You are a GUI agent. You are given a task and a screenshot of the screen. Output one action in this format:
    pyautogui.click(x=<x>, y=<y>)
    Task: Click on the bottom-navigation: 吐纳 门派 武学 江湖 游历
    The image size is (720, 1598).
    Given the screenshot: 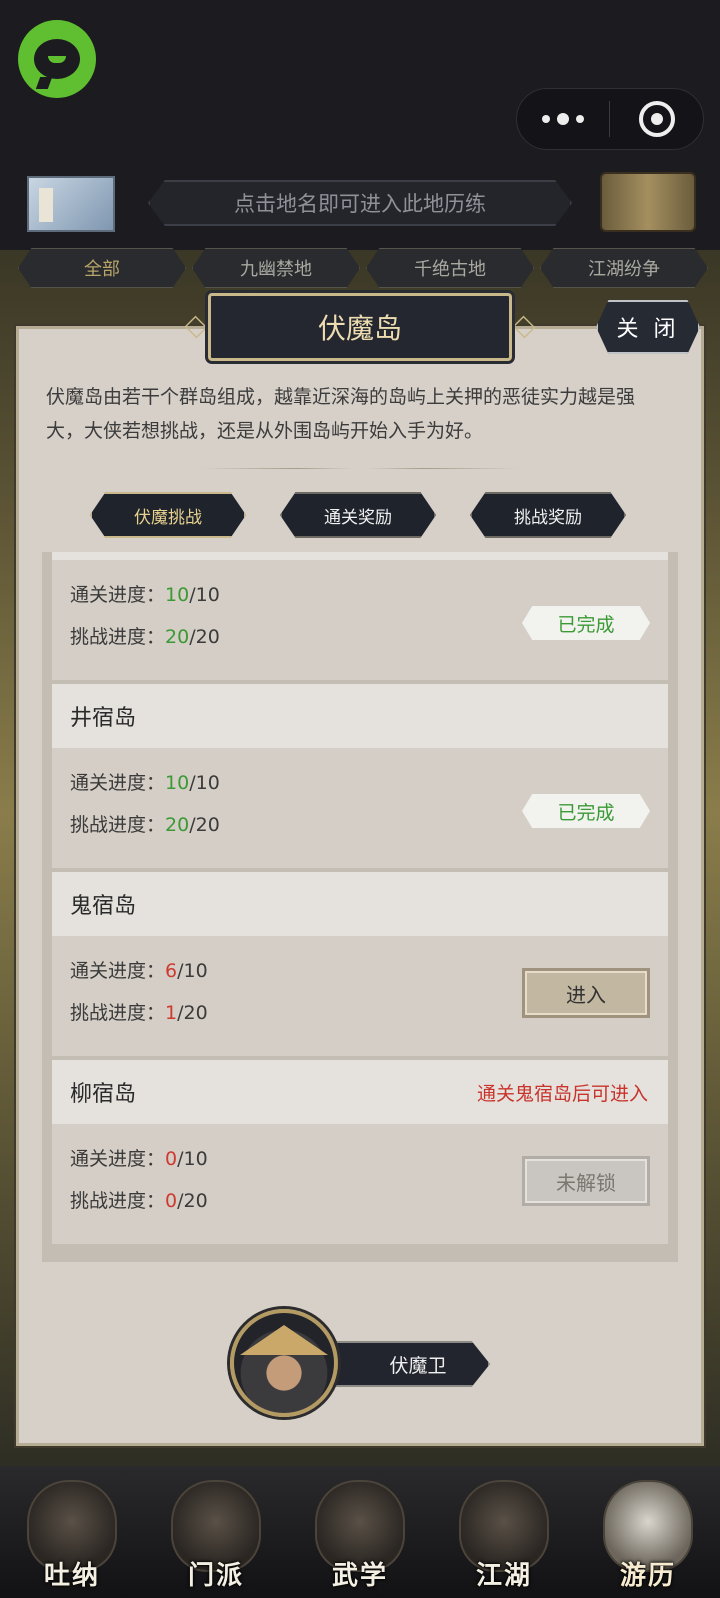 What is the action you would take?
    pyautogui.click(x=360, y=1532)
    